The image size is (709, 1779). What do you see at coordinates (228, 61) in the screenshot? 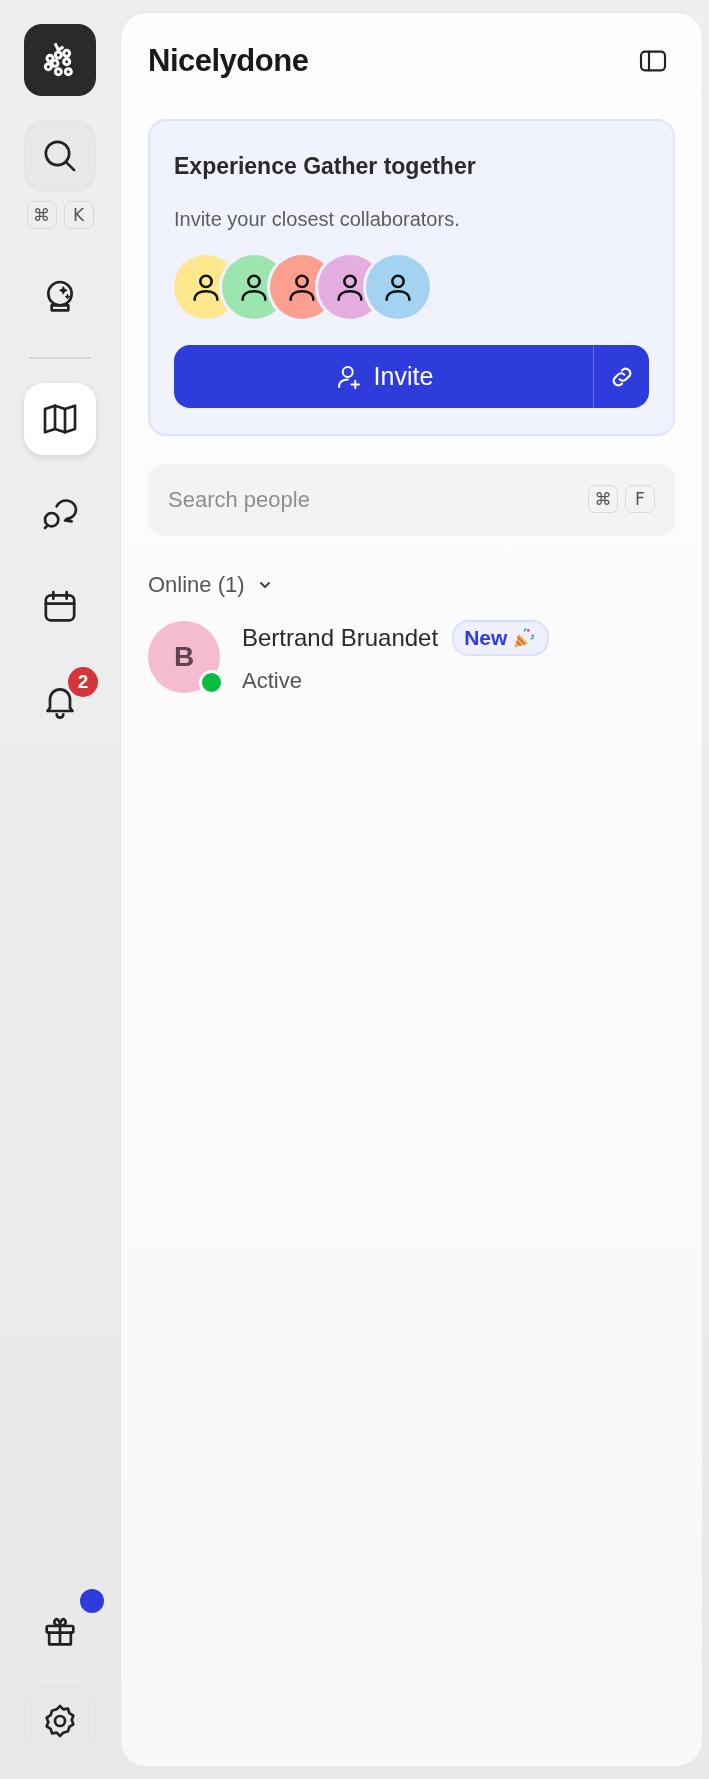
I see `panel-title: Nicelydone` at bounding box center [228, 61].